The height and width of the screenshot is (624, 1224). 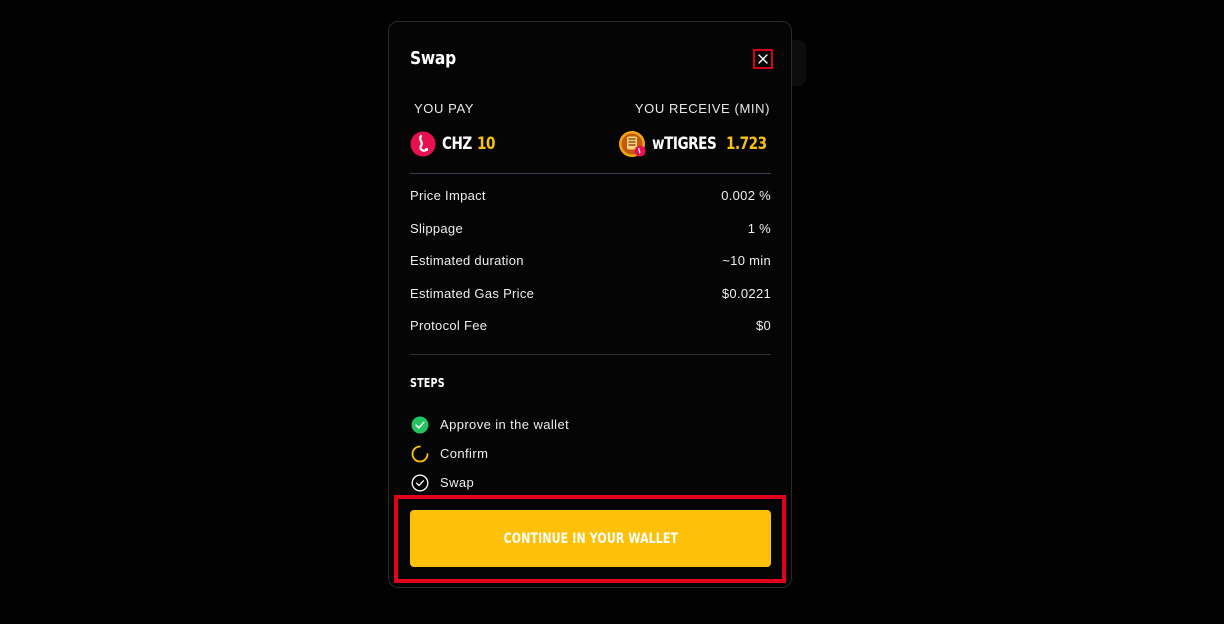 I want to click on close-icon, so click(x=763, y=59).